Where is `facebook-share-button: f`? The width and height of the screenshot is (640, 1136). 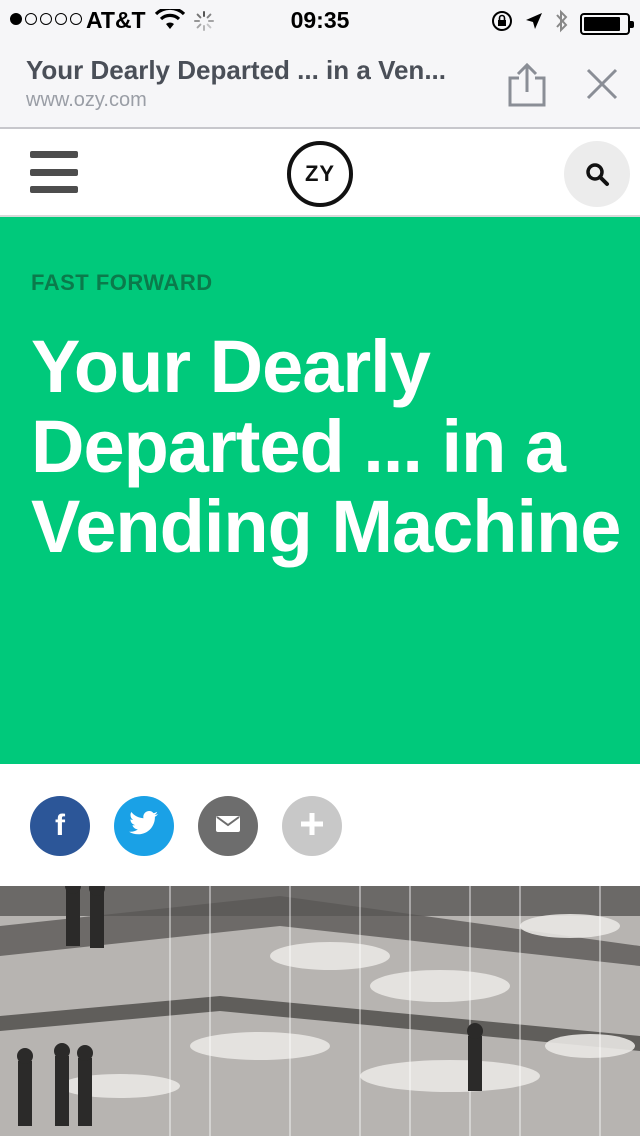 facebook-share-button: f is located at coordinates (60, 826).